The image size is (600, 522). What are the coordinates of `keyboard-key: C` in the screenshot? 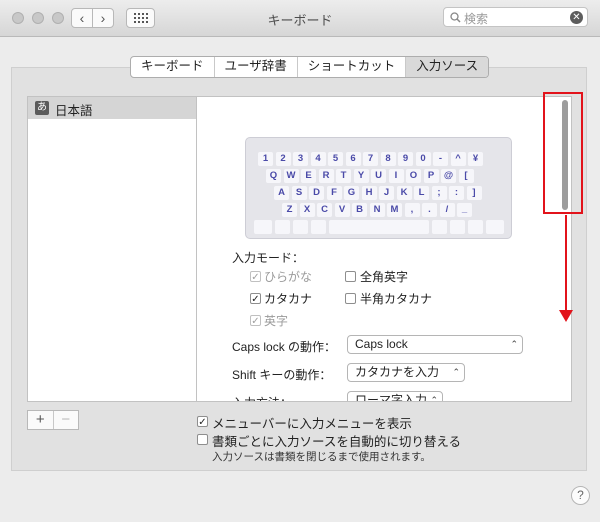 It's located at (324, 210).